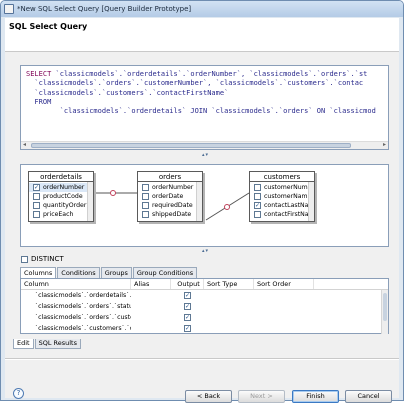  I want to click on tab-conditions: Conditions, so click(78, 272).